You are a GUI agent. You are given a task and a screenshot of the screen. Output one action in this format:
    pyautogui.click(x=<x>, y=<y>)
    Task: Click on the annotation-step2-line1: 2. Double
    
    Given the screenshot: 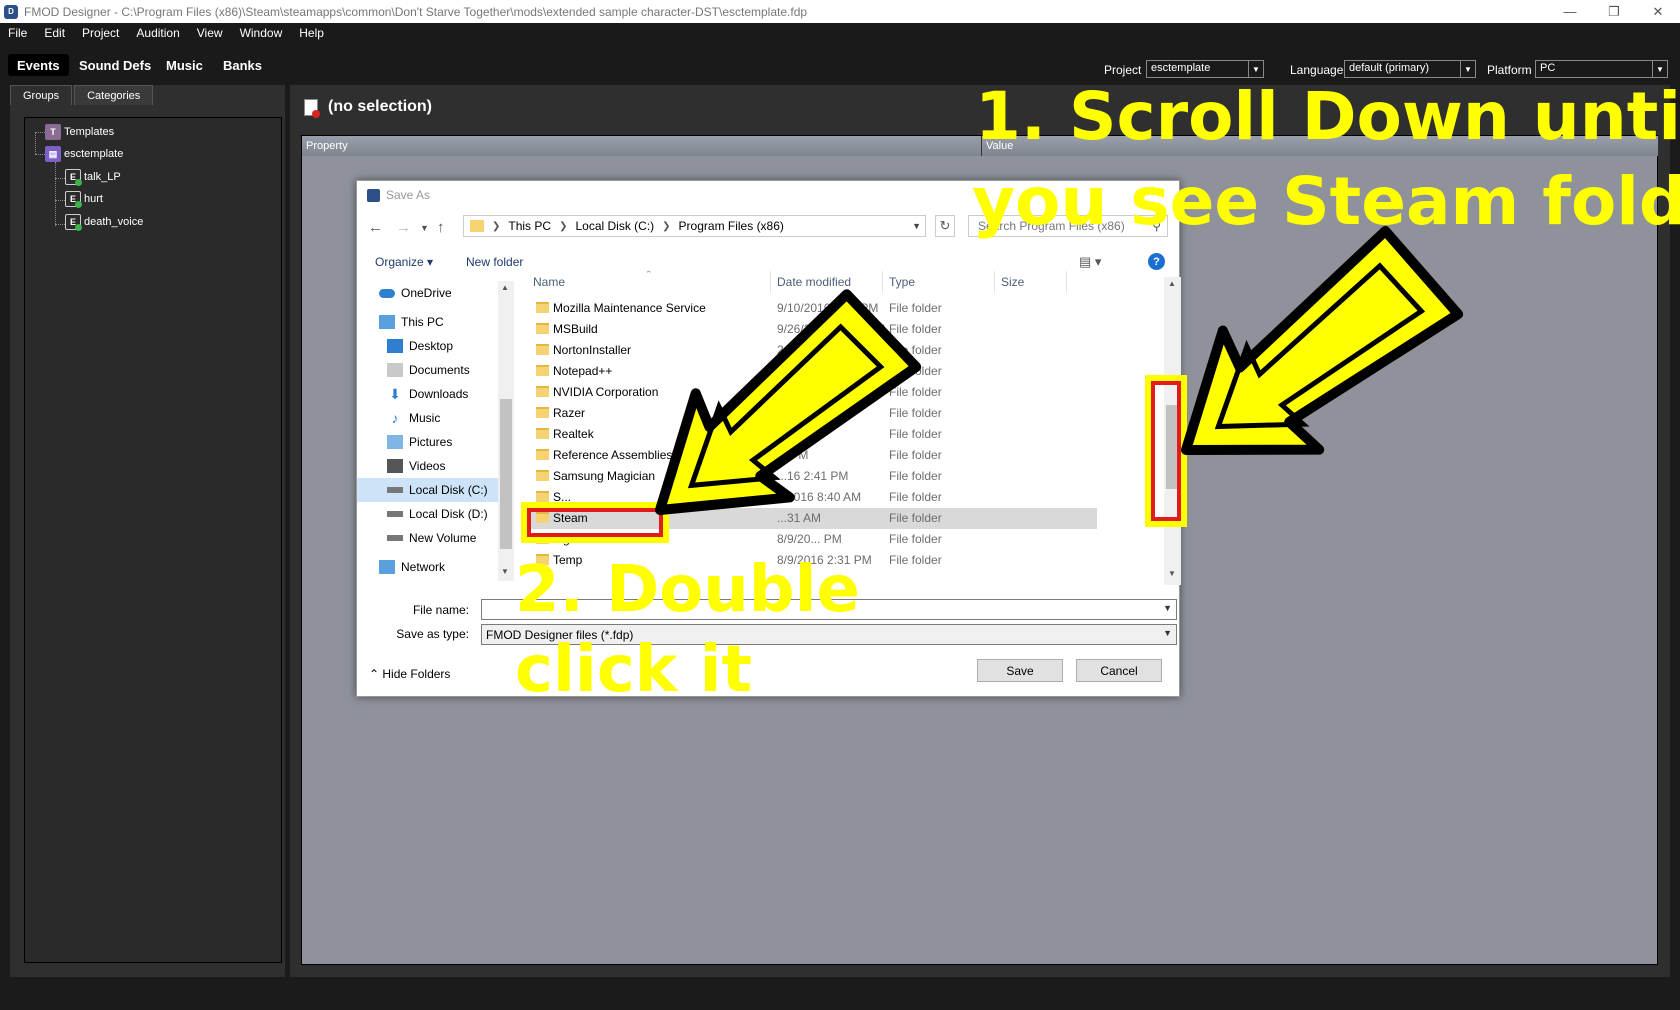 What is the action you would take?
    pyautogui.click(x=687, y=590)
    